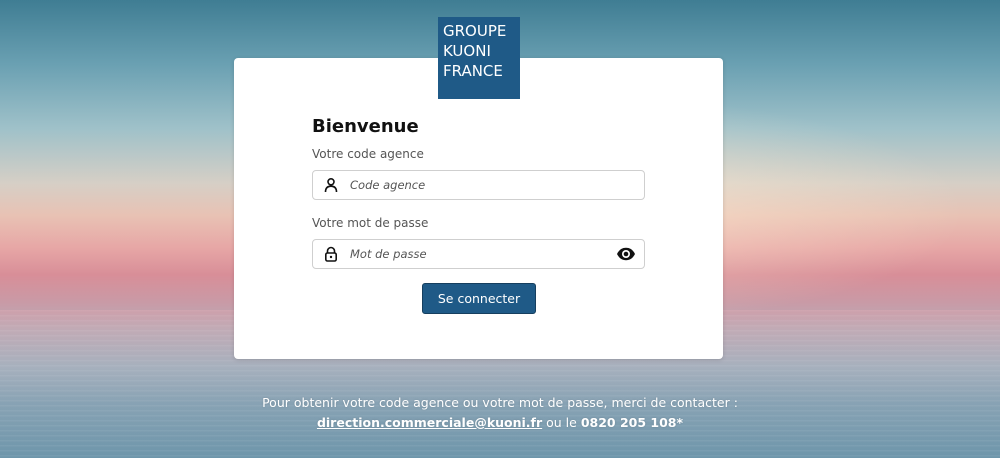 The height and width of the screenshot is (458, 1000). What do you see at coordinates (467, 51) in the screenshot?
I see `logo-line-2: KUONI` at bounding box center [467, 51].